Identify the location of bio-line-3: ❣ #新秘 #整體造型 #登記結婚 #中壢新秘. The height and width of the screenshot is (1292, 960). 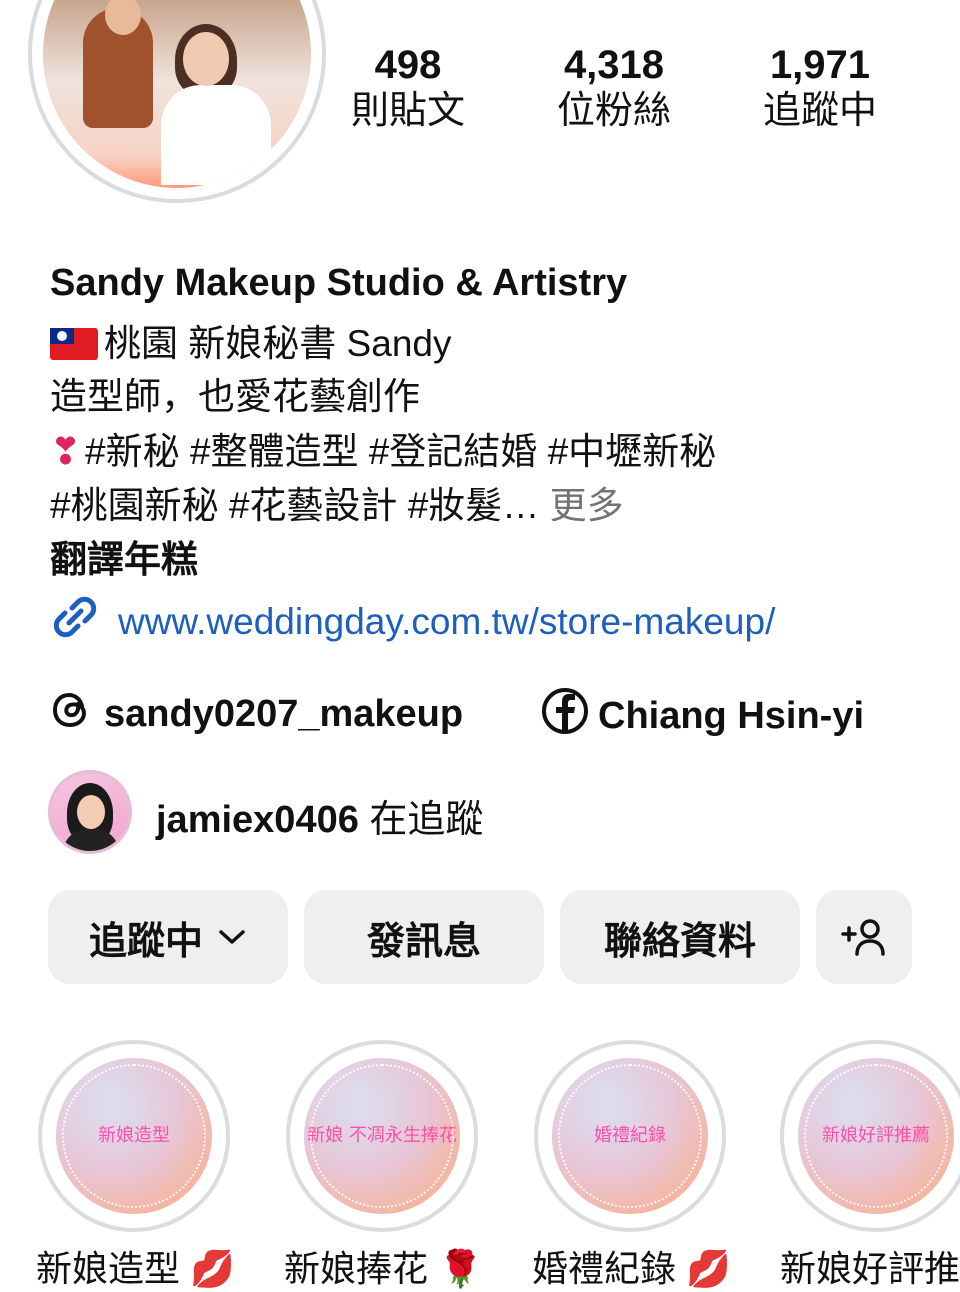
(383, 452).